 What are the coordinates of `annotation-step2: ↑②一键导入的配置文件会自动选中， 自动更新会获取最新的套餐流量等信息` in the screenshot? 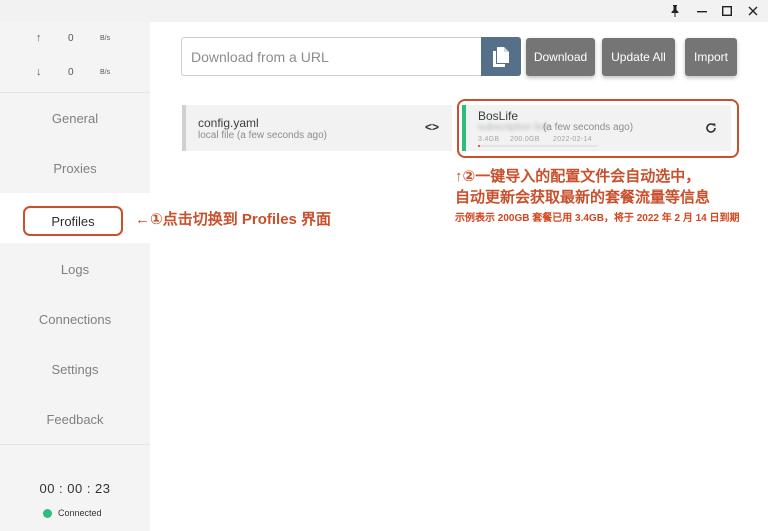 It's located at (582, 187).